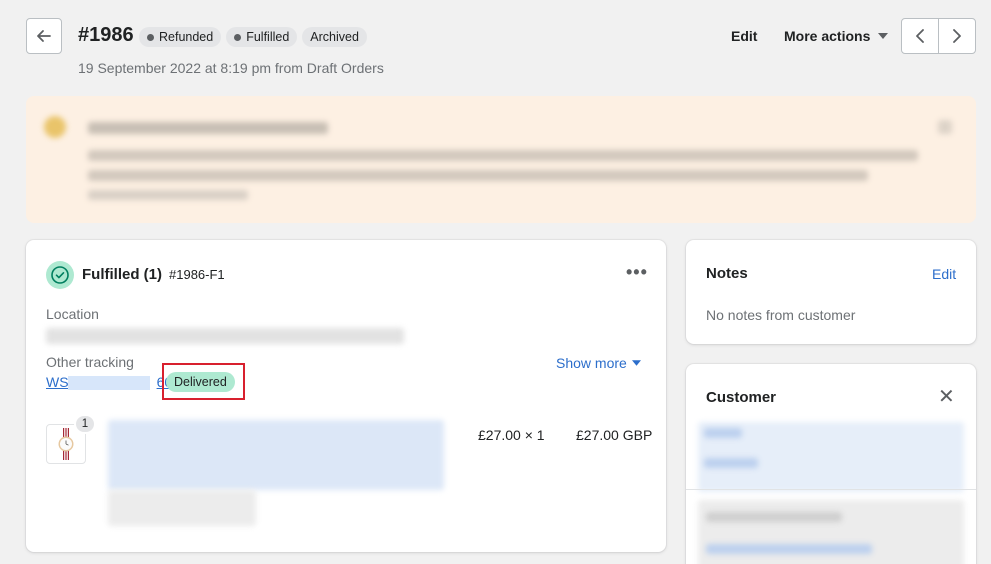 The height and width of the screenshot is (564, 991). I want to click on back-button, so click(44, 36).